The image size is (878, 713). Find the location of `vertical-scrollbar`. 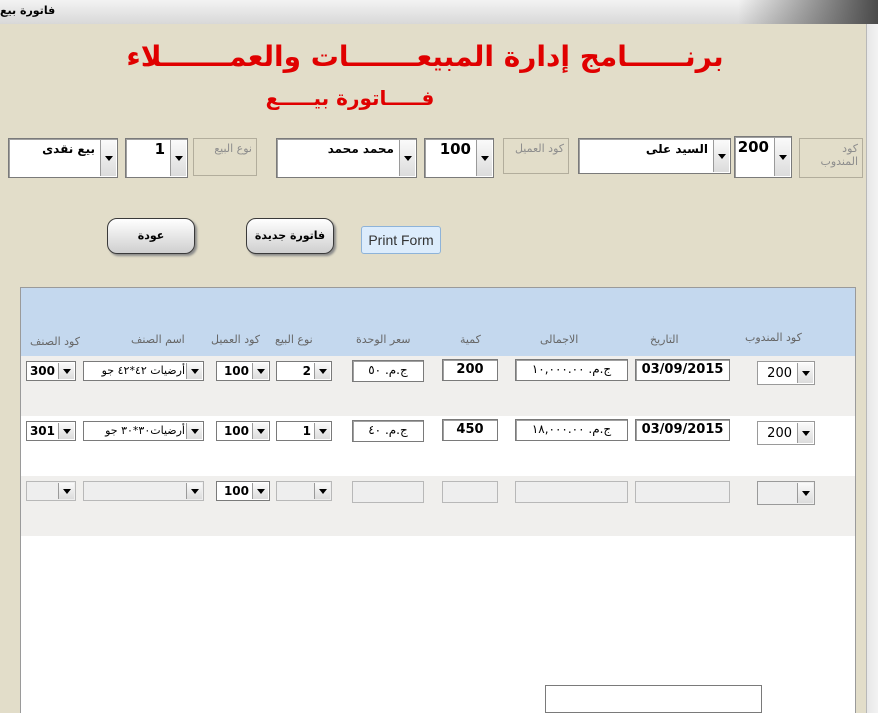

vertical-scrollbar is located at coordinates (872, 368).